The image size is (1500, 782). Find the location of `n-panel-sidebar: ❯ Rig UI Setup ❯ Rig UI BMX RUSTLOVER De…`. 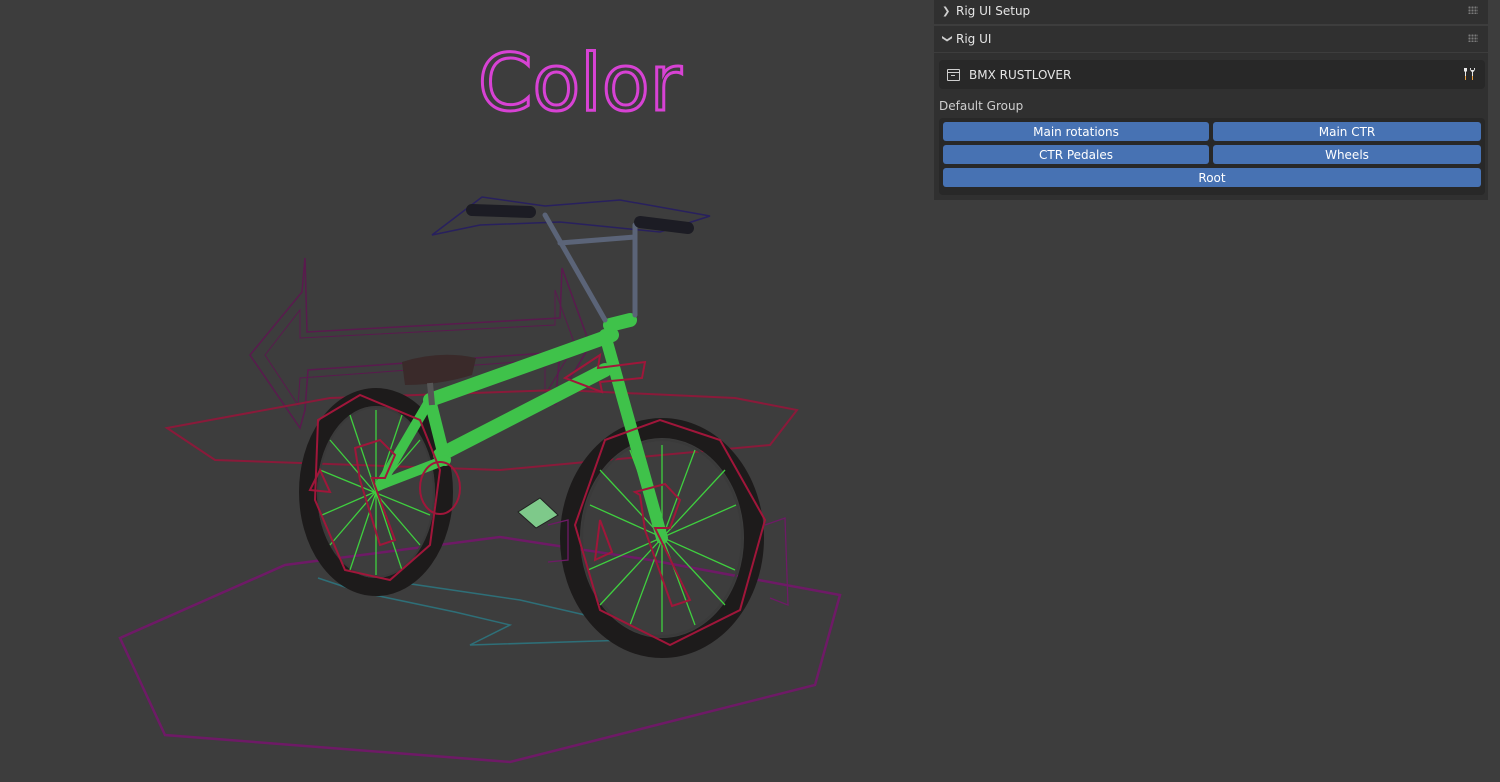

n-panel-sidebar: ❯ Rig UI Setup ❯ Rig UI BMX RUSTLOVER De… is located at coordinates (1211, 102).